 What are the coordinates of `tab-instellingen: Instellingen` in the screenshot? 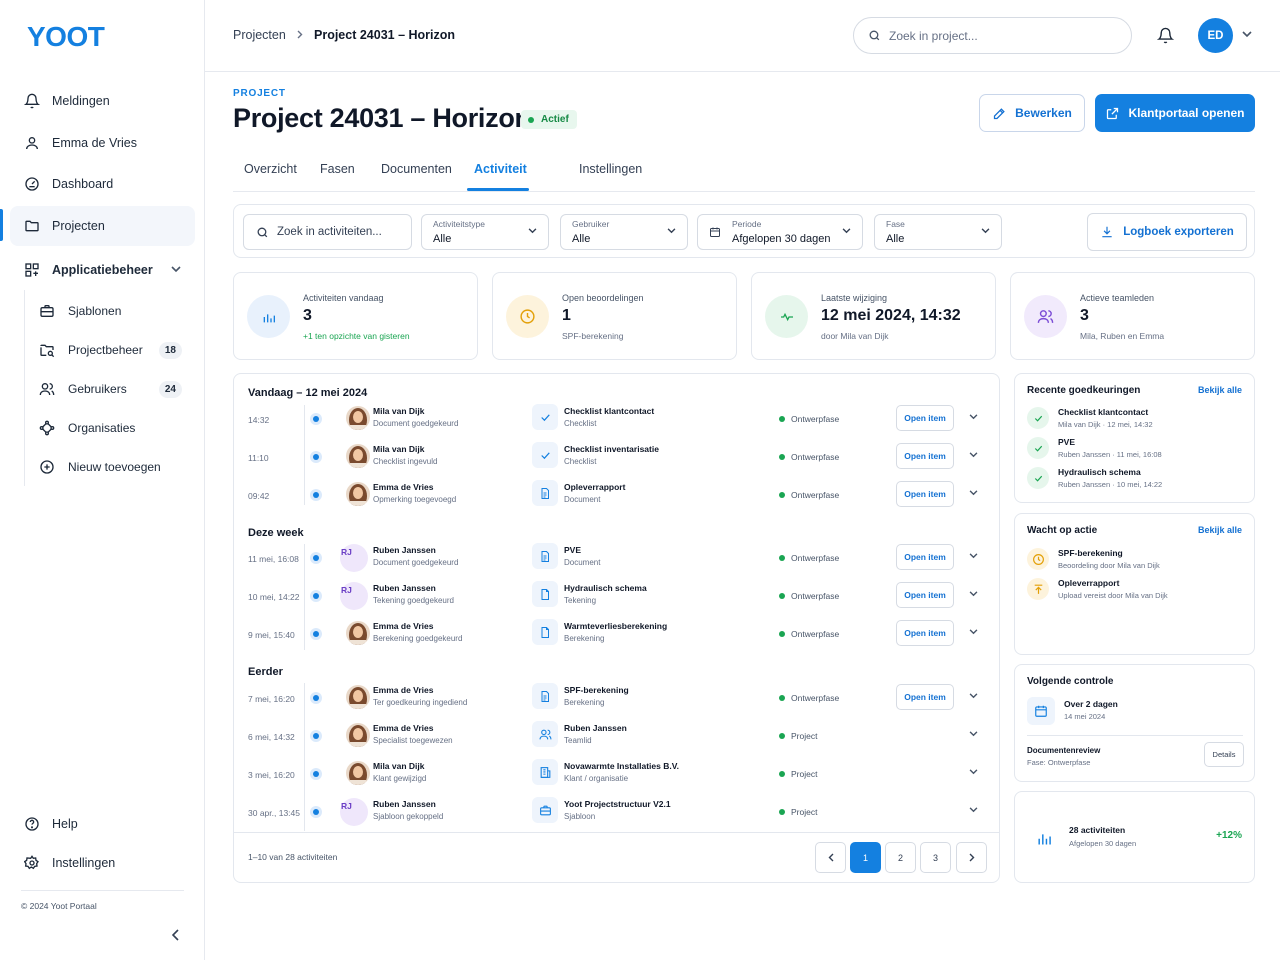 It's located at (610, 169).